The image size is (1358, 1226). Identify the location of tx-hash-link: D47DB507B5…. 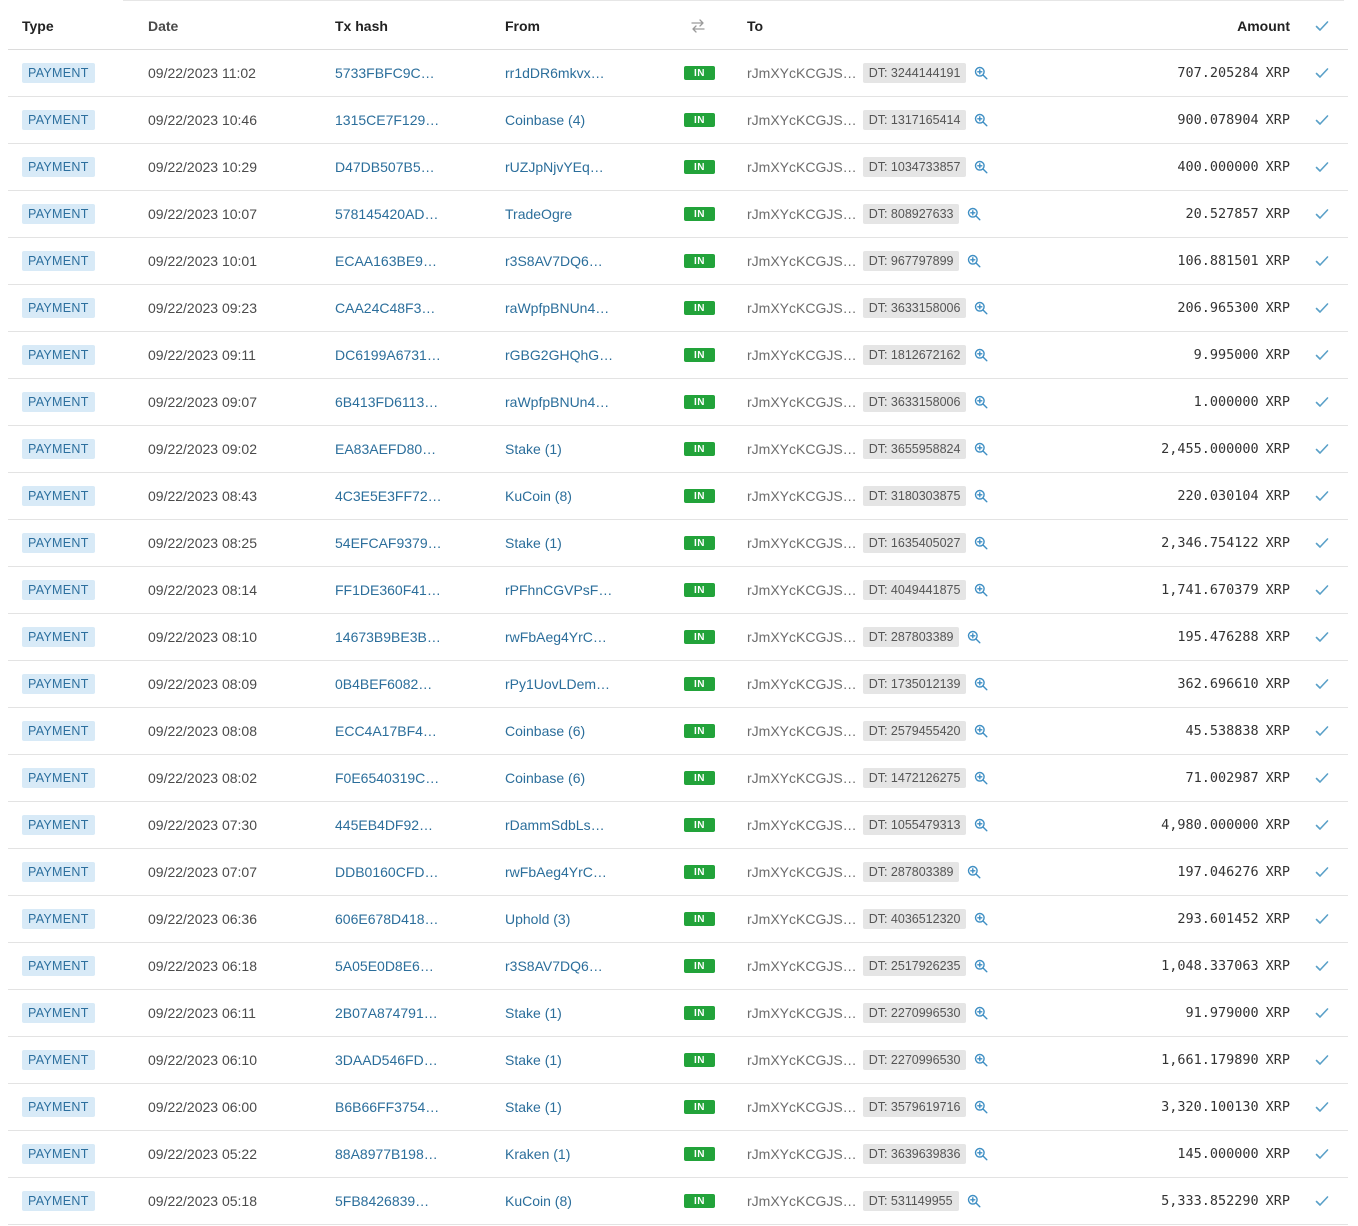
(385, 167).